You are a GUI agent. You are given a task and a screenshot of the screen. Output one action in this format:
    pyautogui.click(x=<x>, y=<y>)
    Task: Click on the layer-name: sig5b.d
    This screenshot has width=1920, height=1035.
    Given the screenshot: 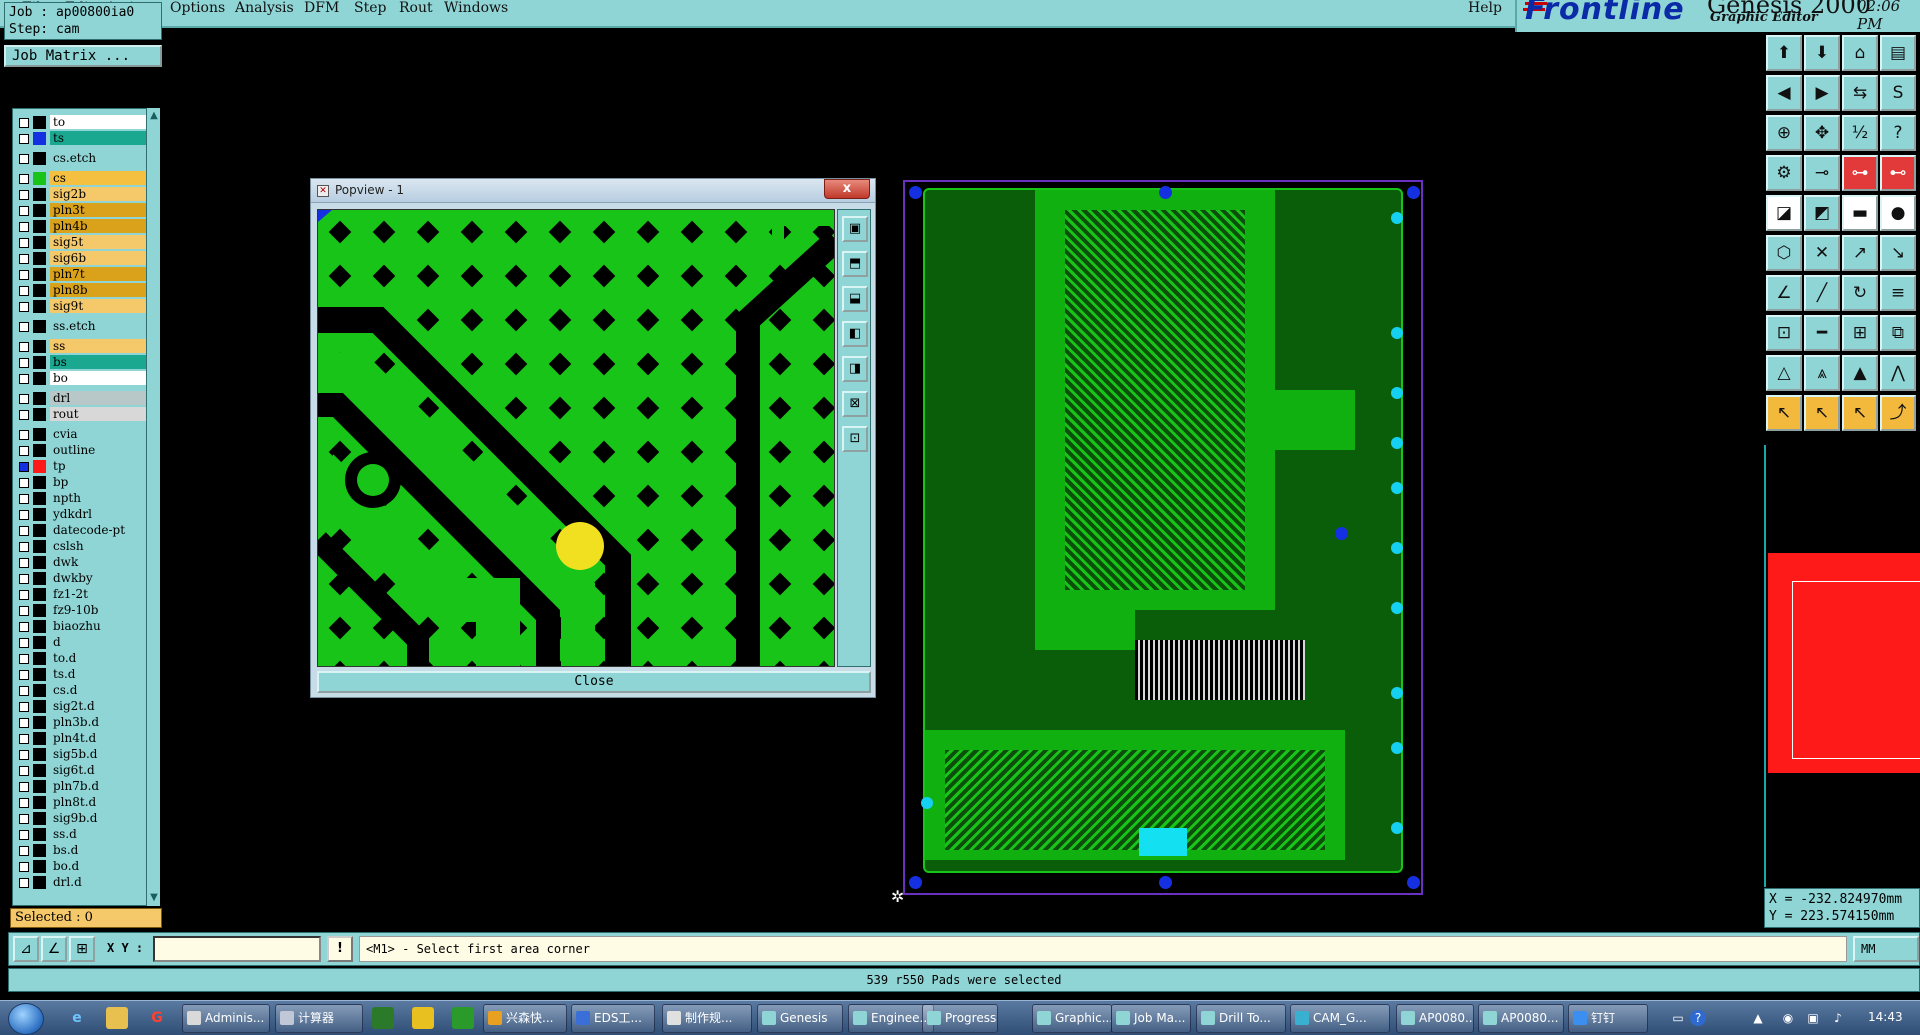 What is the action you would take?
    pyautogui.click(x=100, y=754)
    